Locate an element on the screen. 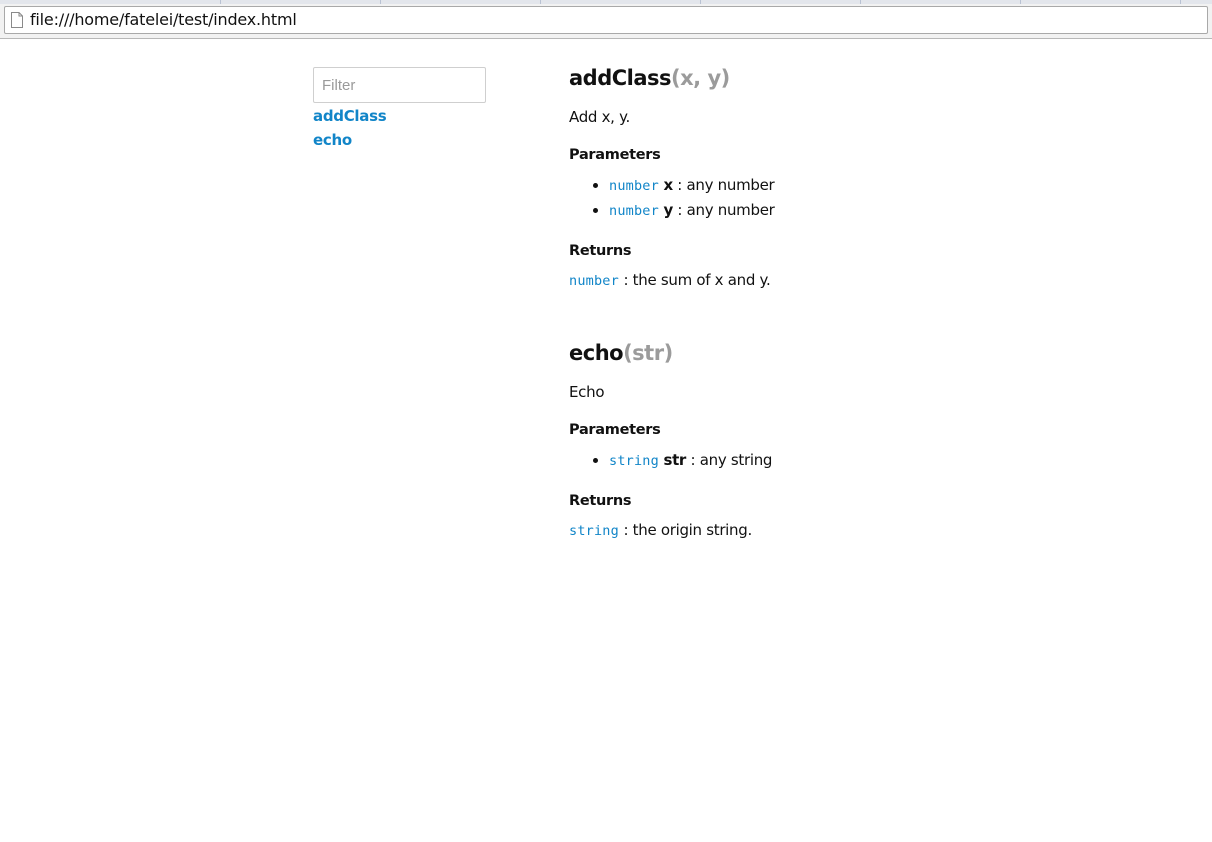 This screenshot has height=842, width=1212. function-description: Echo is located at coordinates (587, 392).